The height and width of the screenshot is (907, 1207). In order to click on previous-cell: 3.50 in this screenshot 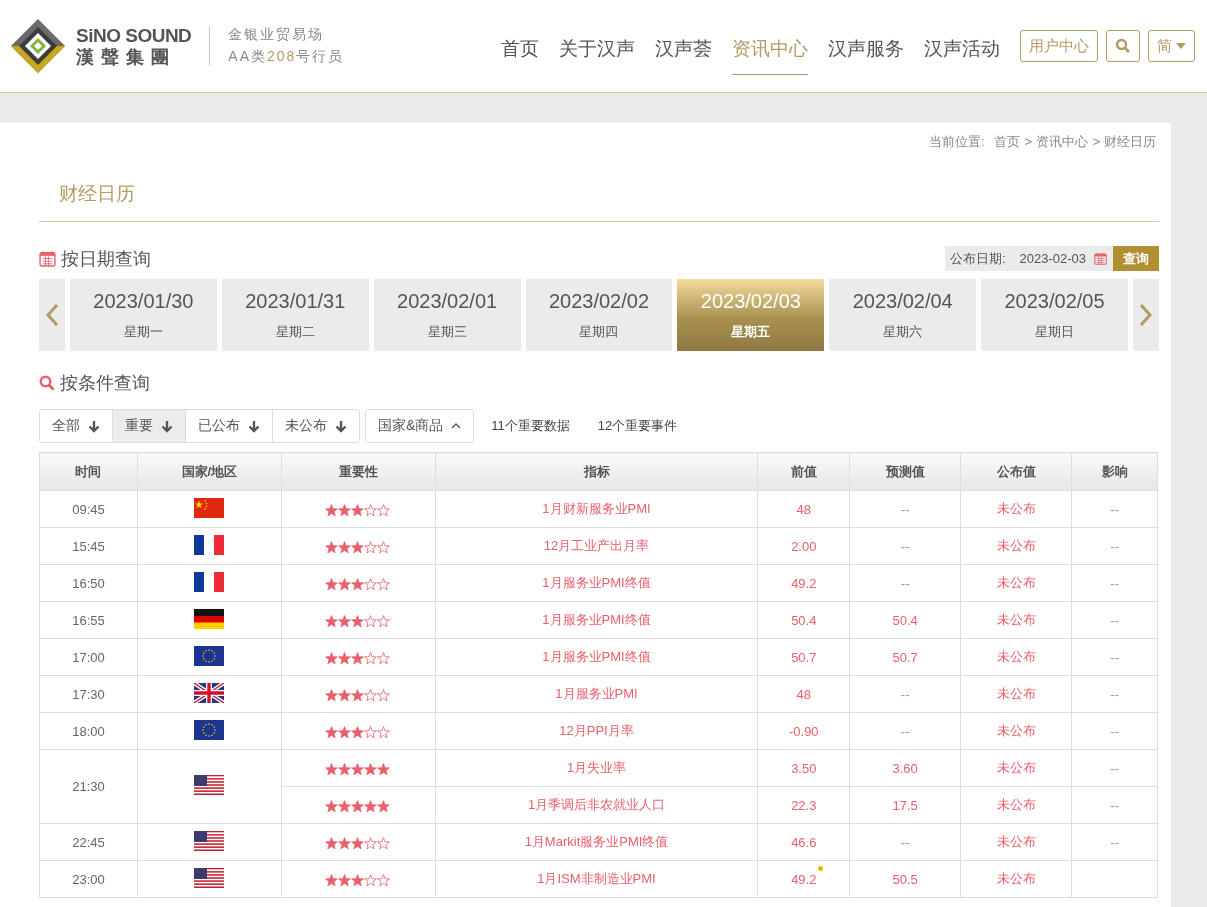, I will do `click(803, 768)`.